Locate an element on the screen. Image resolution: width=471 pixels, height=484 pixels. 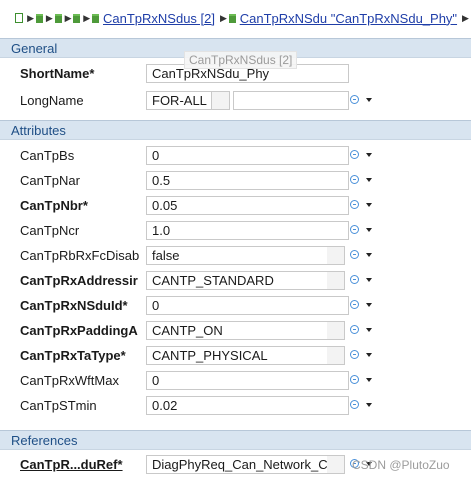
attribute-label: CanTpRxWftMax is located at coordinates (69, 380).